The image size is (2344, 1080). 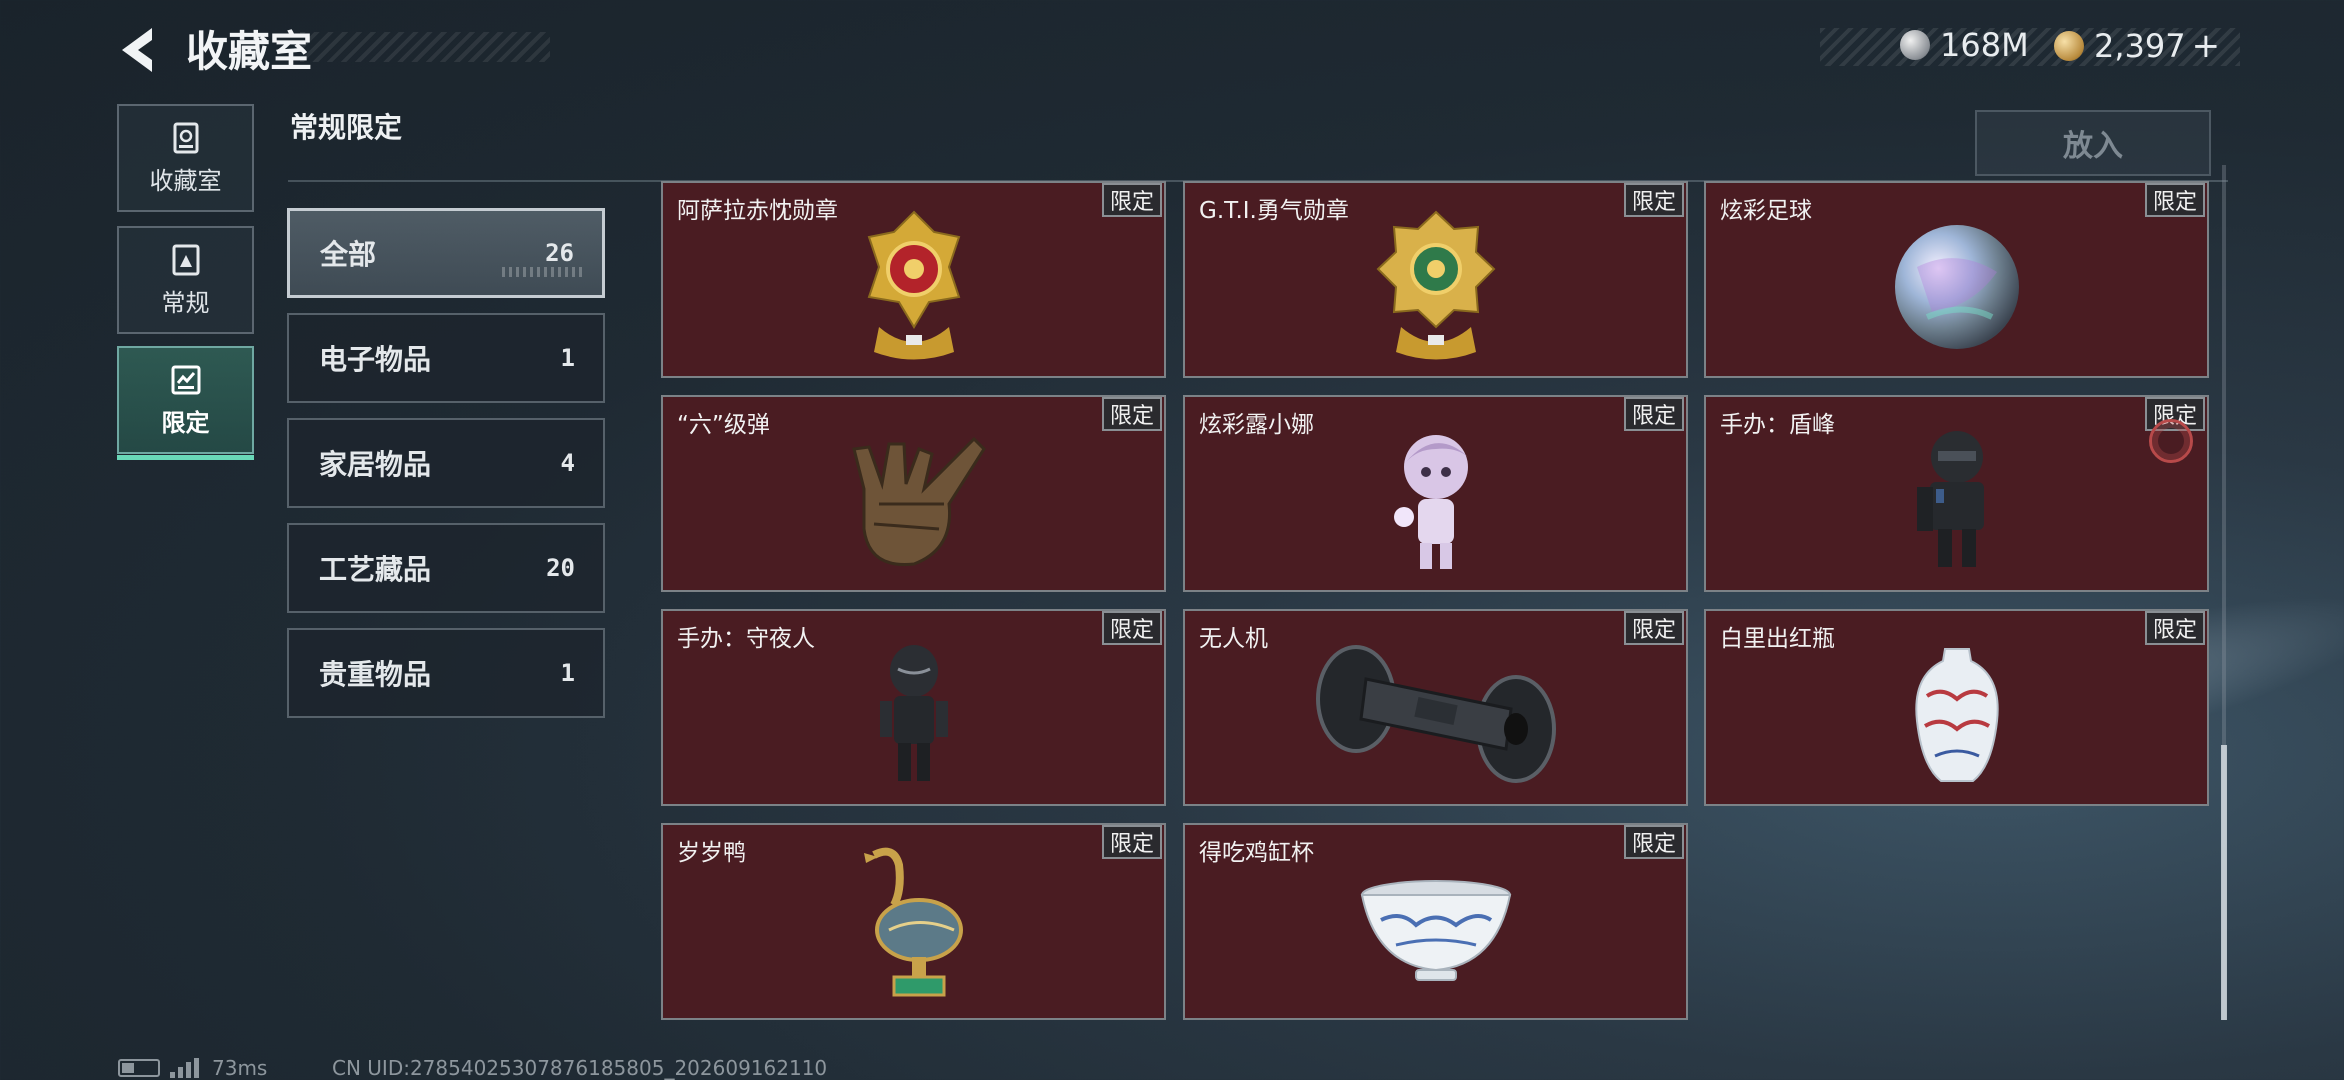 What do you see at coordinates (185, 302) in the screenshot?
I see `nav-label-regular: 常规` at bounding box center [185, 302].